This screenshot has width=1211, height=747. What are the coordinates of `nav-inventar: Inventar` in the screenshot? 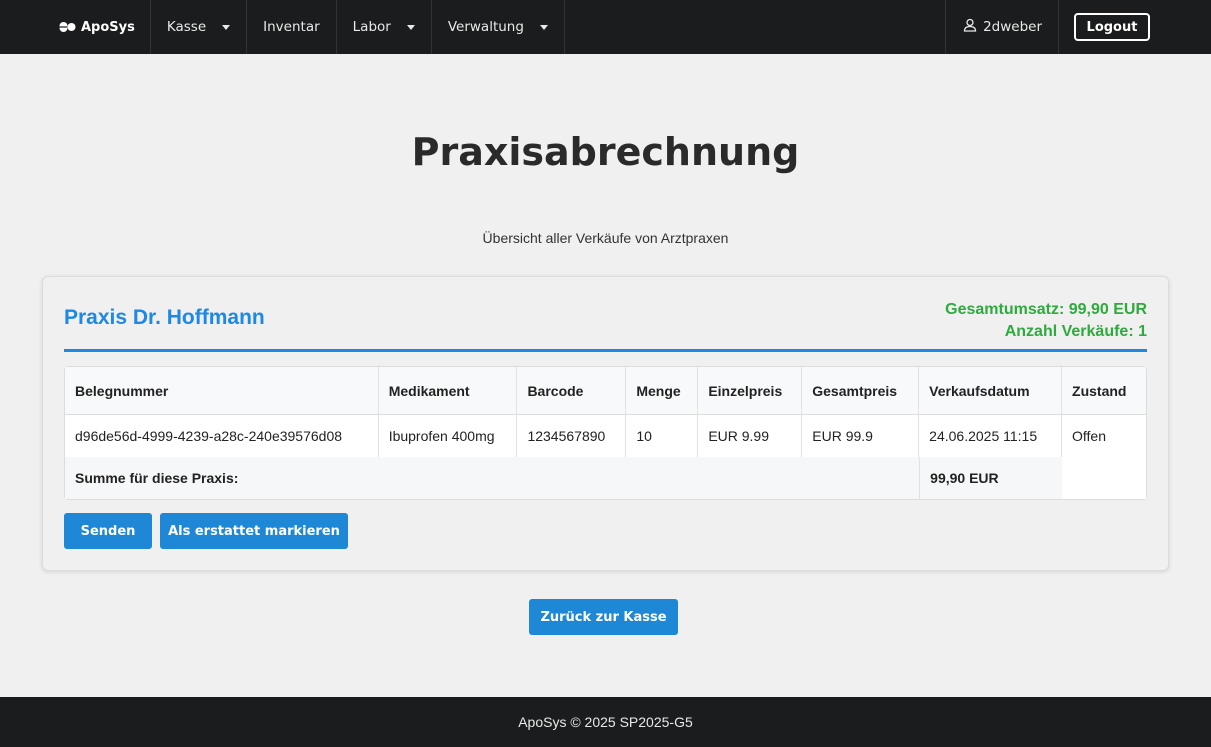 It's located at (292, 27).